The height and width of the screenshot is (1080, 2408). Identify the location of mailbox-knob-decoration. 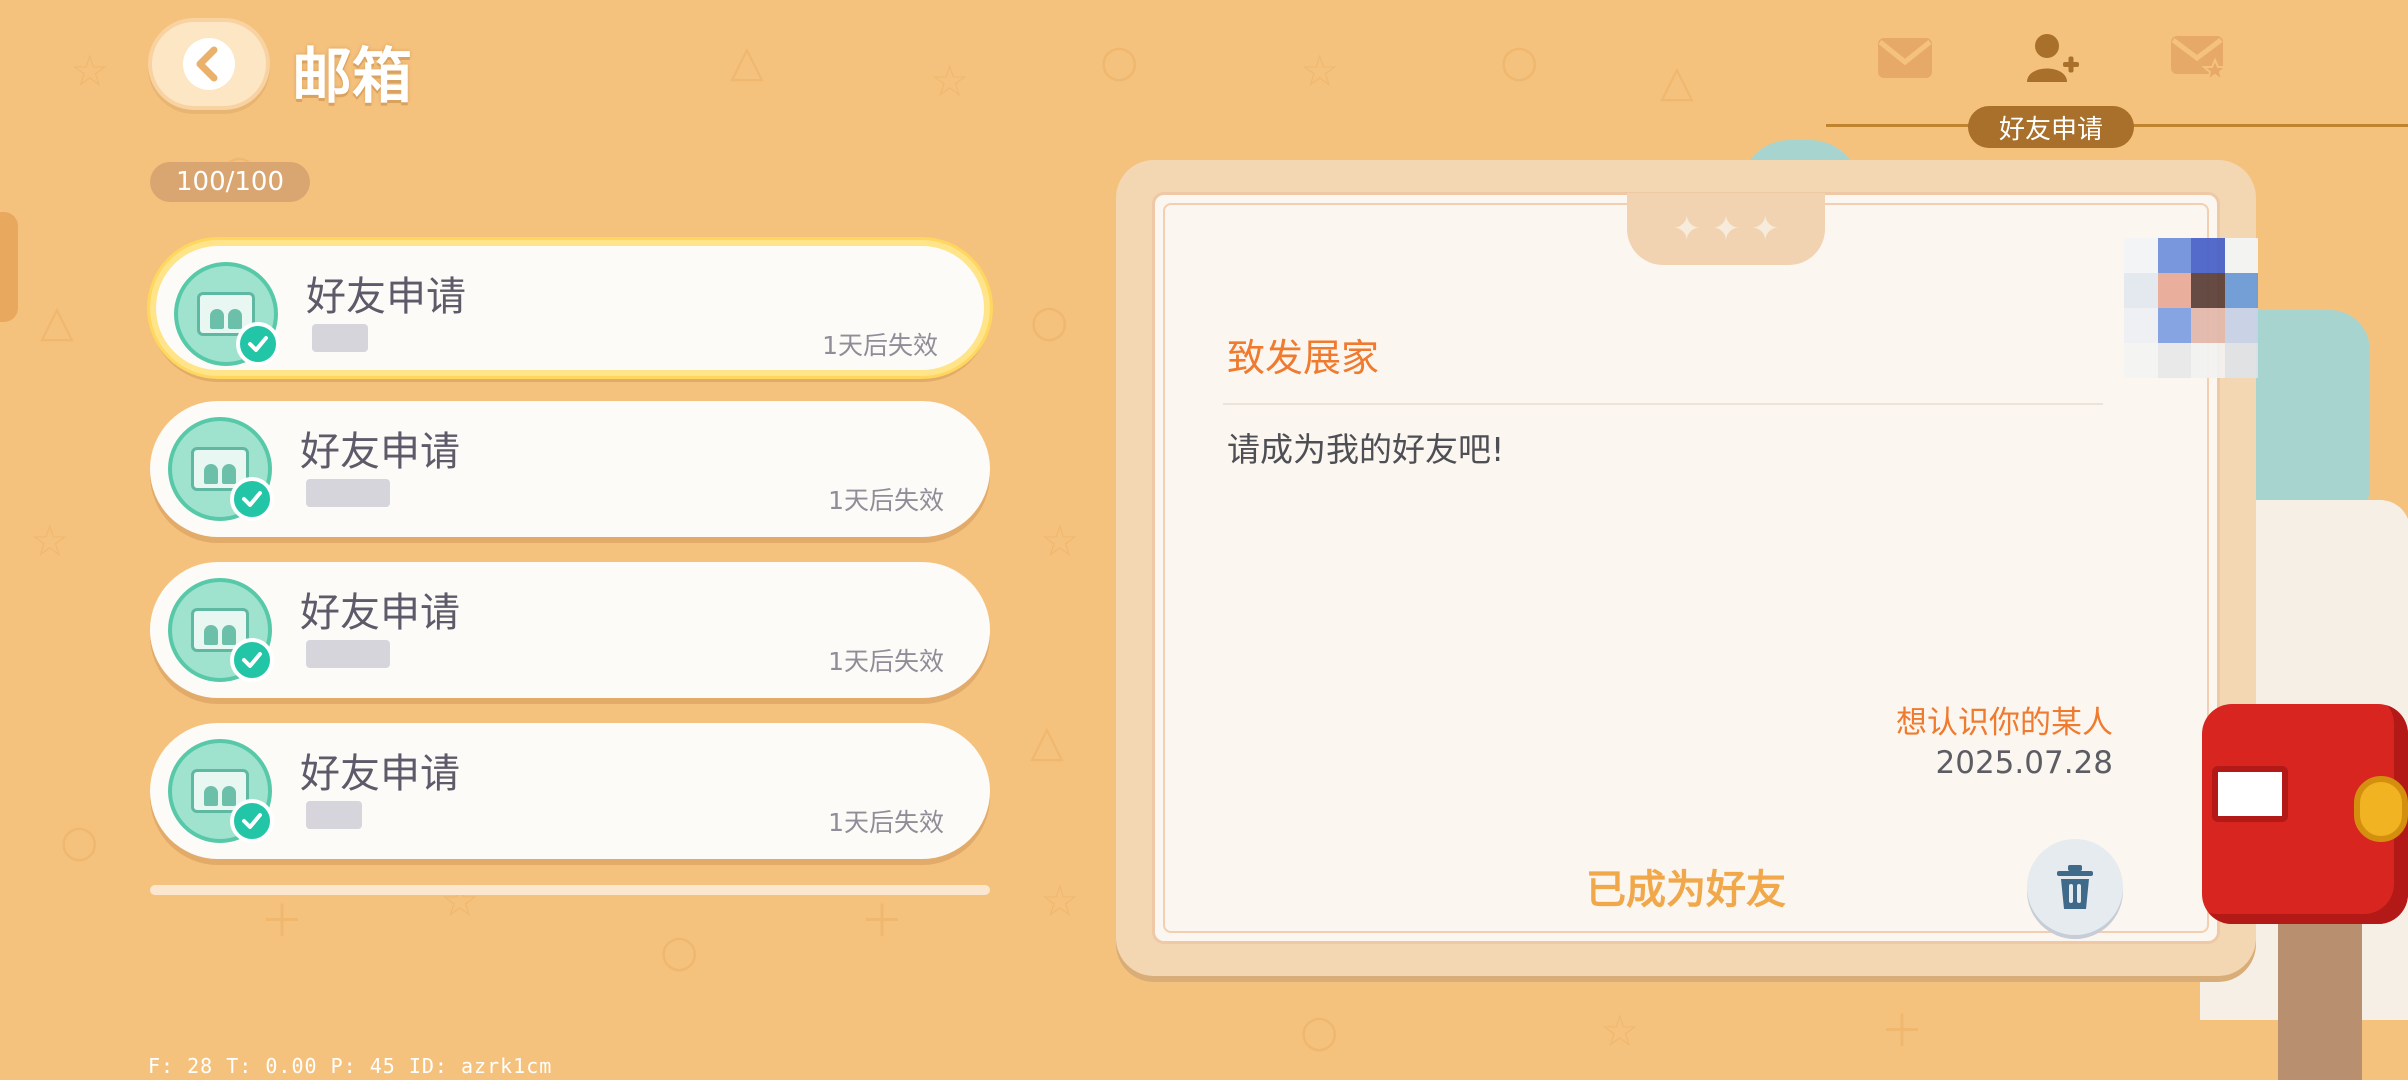
(2381, 809).